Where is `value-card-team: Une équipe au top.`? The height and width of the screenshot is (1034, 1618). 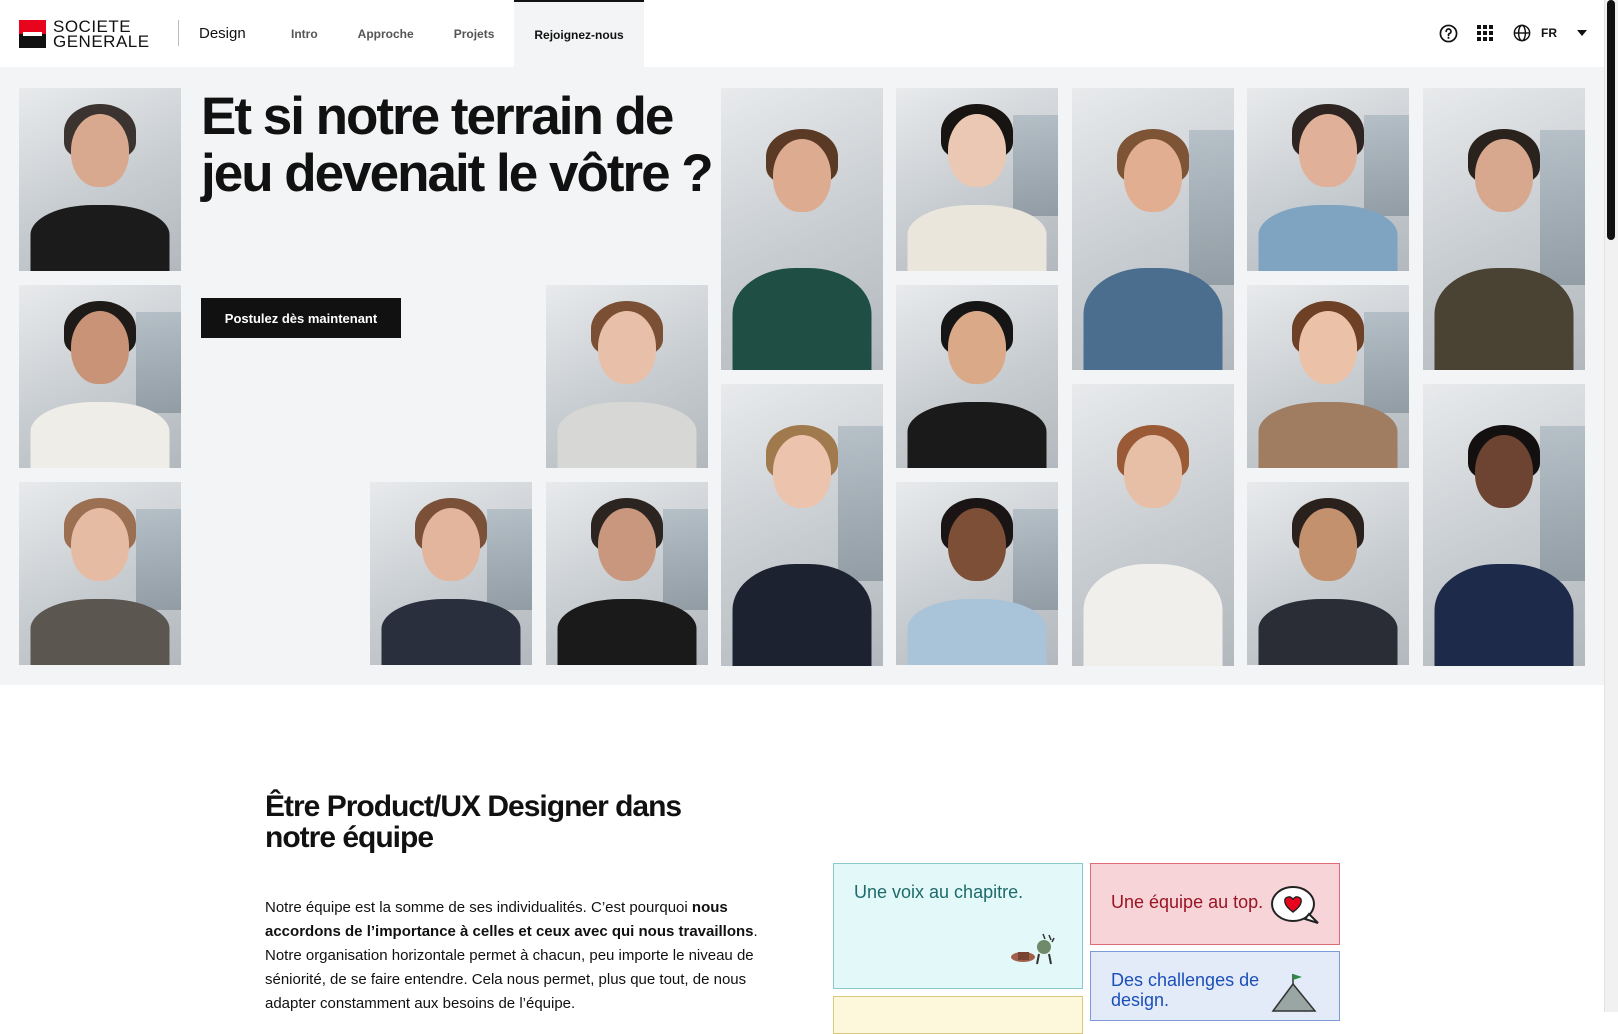 value-card-team: Une équipe au top. is located at coordinates (1215, 904).